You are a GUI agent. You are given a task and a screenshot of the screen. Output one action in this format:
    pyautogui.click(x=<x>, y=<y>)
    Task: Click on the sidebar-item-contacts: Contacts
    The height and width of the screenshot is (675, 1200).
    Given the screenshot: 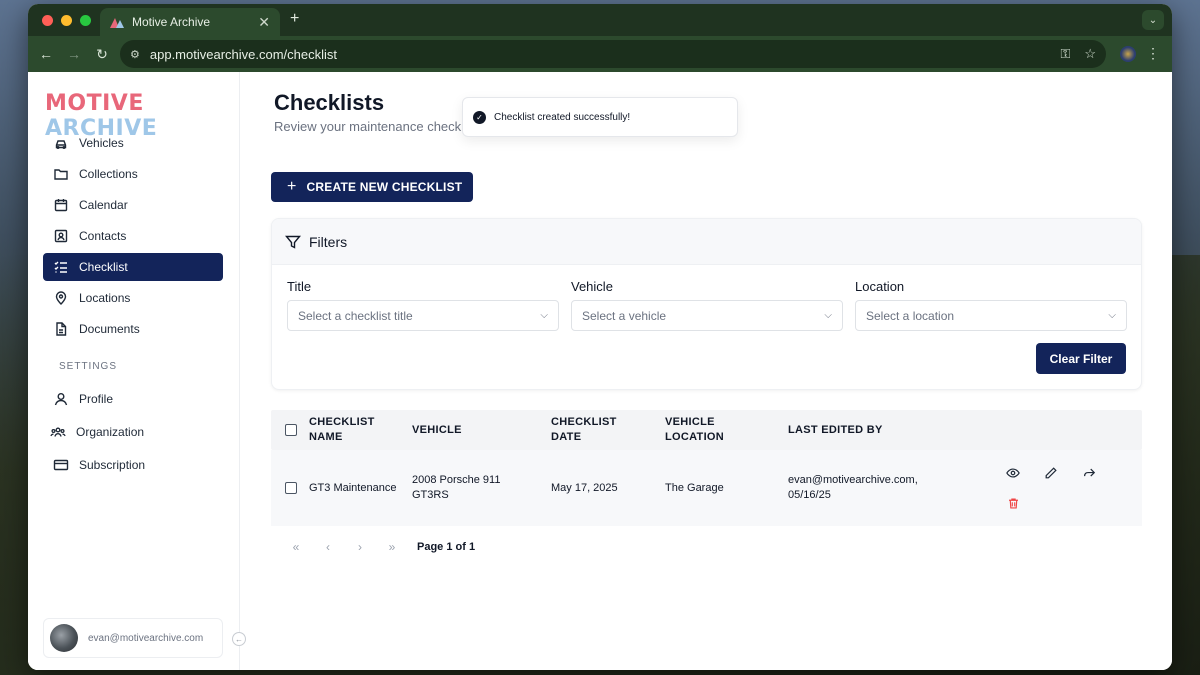 What is the action you would take?
    pyautogui.click(x=133, y=236)
    